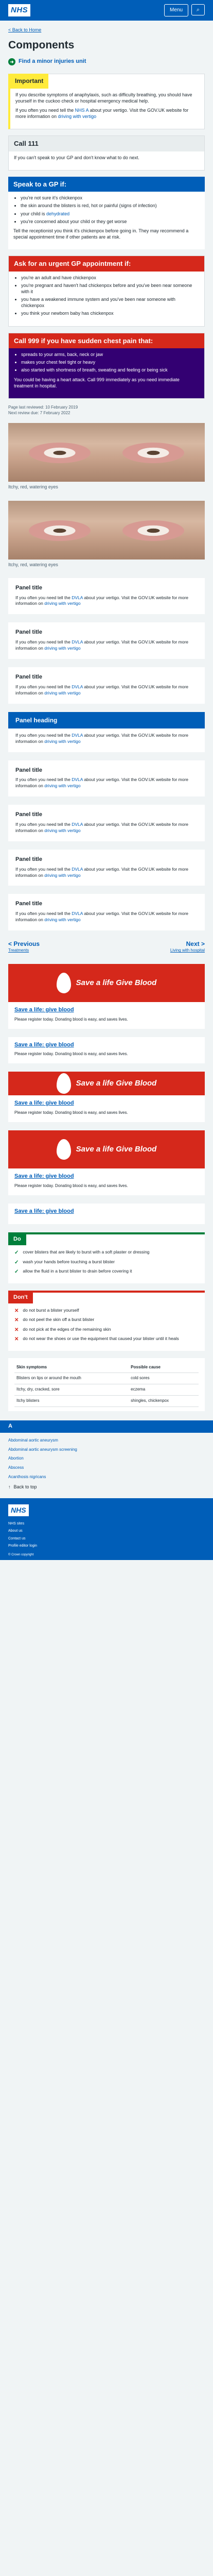 The image size is (213, 2576). I want to click on dont-item-text: do not burst a blister yourself, so click(51, 1310).